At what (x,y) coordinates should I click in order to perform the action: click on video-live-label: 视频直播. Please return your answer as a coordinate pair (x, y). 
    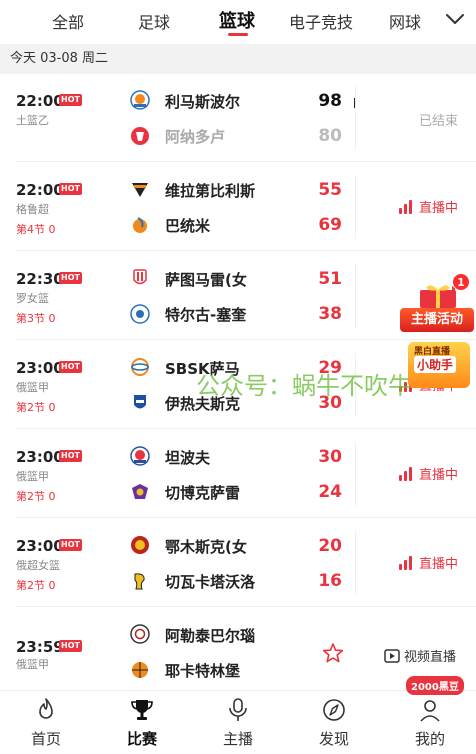
    Looking at the image, I should click on (430, 657).